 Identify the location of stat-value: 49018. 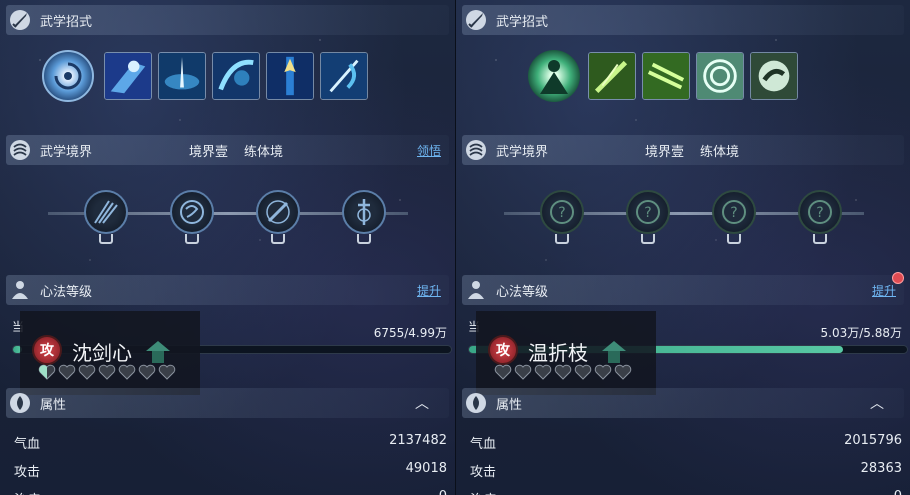
(426, 468).